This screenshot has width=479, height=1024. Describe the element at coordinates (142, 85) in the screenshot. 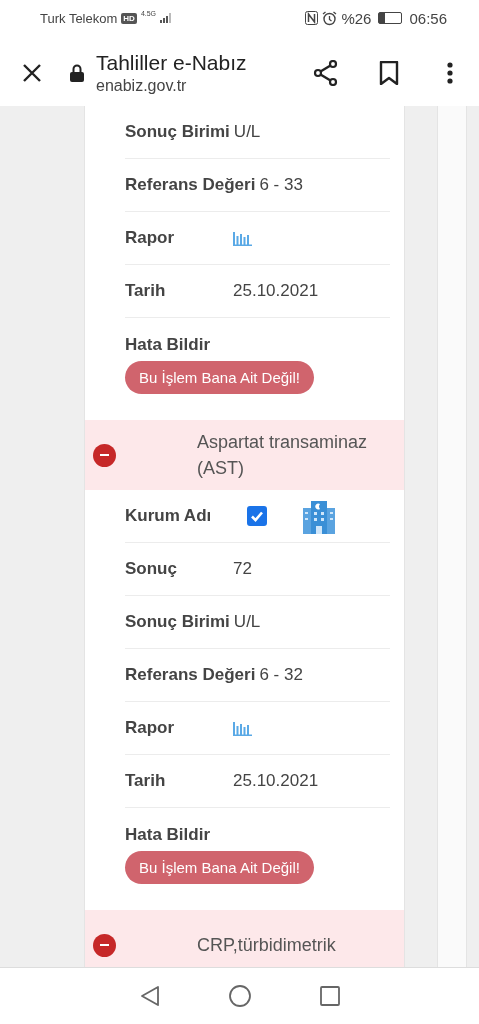

I see `page-url: enabiz.gov.tr` at that location.